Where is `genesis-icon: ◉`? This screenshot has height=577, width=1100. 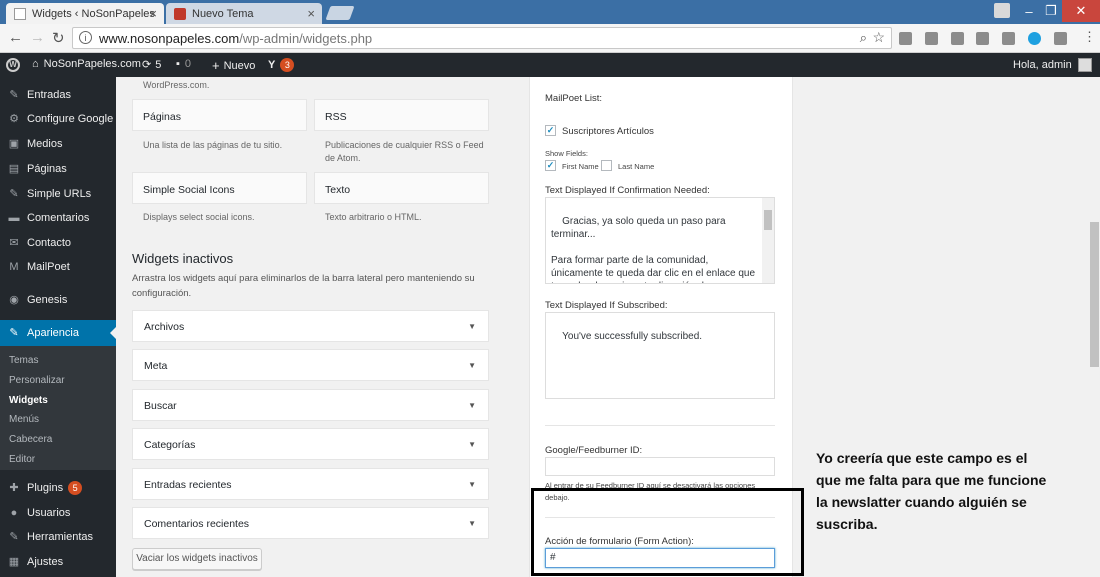
genesis-icon: ◉ is located at coordinates (14, 300).